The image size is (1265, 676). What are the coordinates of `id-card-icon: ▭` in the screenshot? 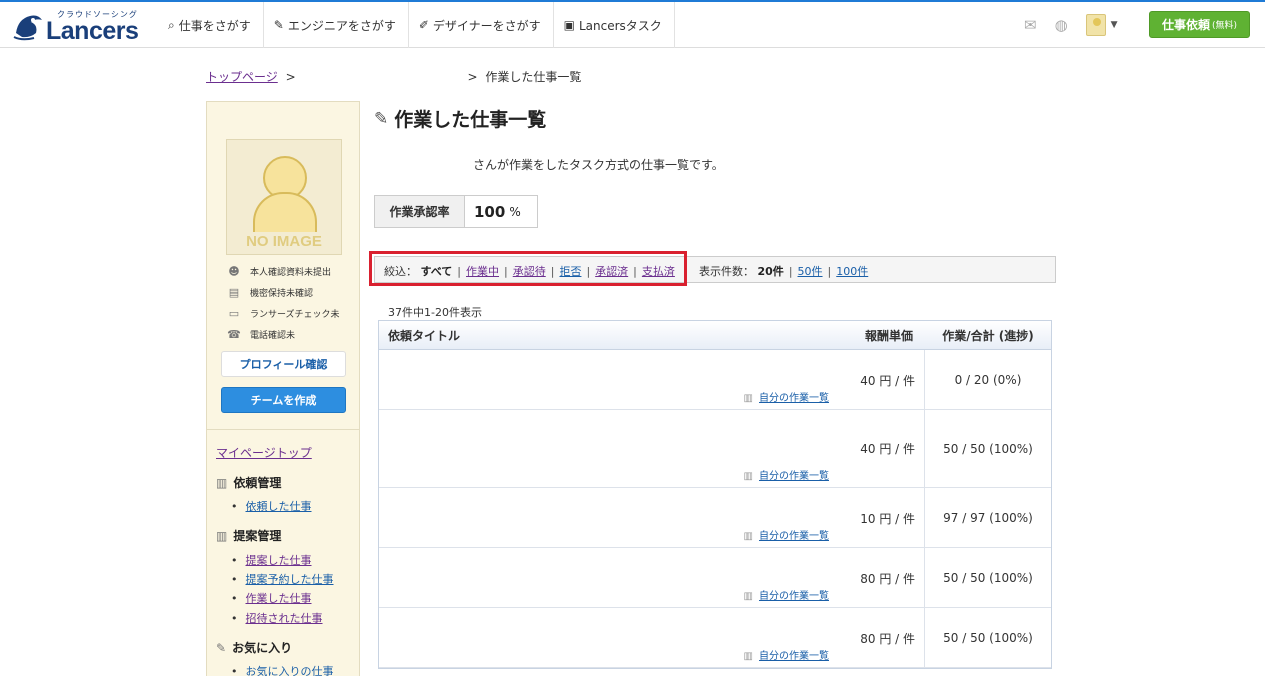 It's located at (234, 313).